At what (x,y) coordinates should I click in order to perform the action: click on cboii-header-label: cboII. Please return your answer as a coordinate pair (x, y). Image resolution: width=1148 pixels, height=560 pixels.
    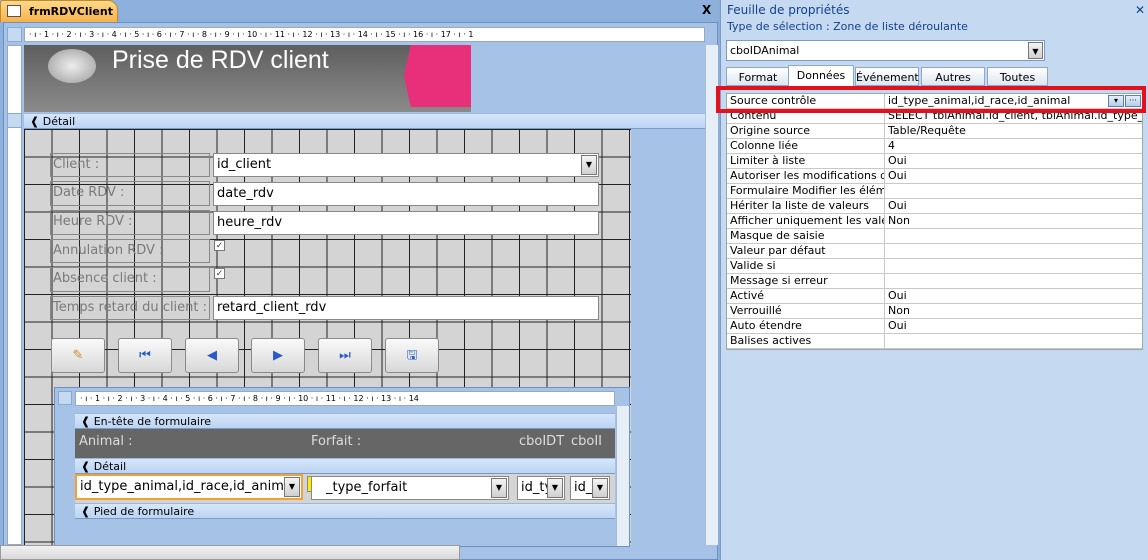
    Looking at the image, I should click on (591, 441).